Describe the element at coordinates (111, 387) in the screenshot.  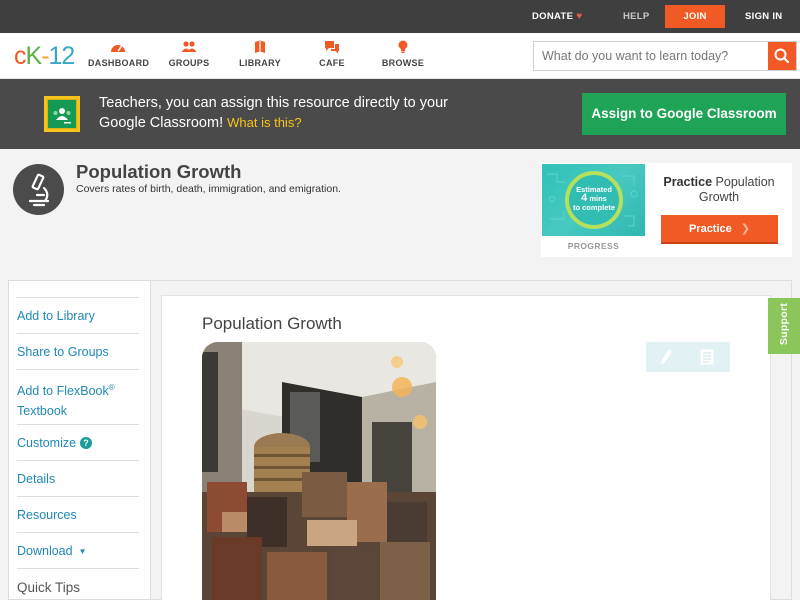
I see `registered-mark: ®` at that location.